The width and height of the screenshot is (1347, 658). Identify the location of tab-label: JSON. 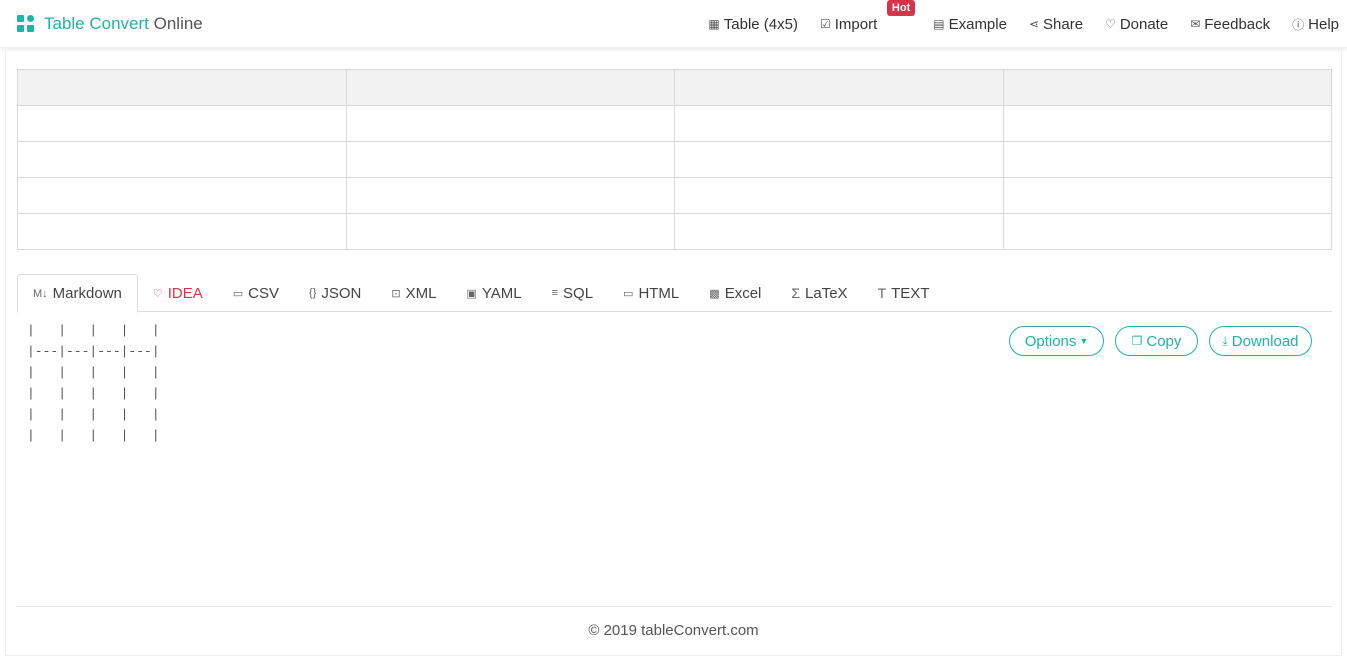
(341, 293).